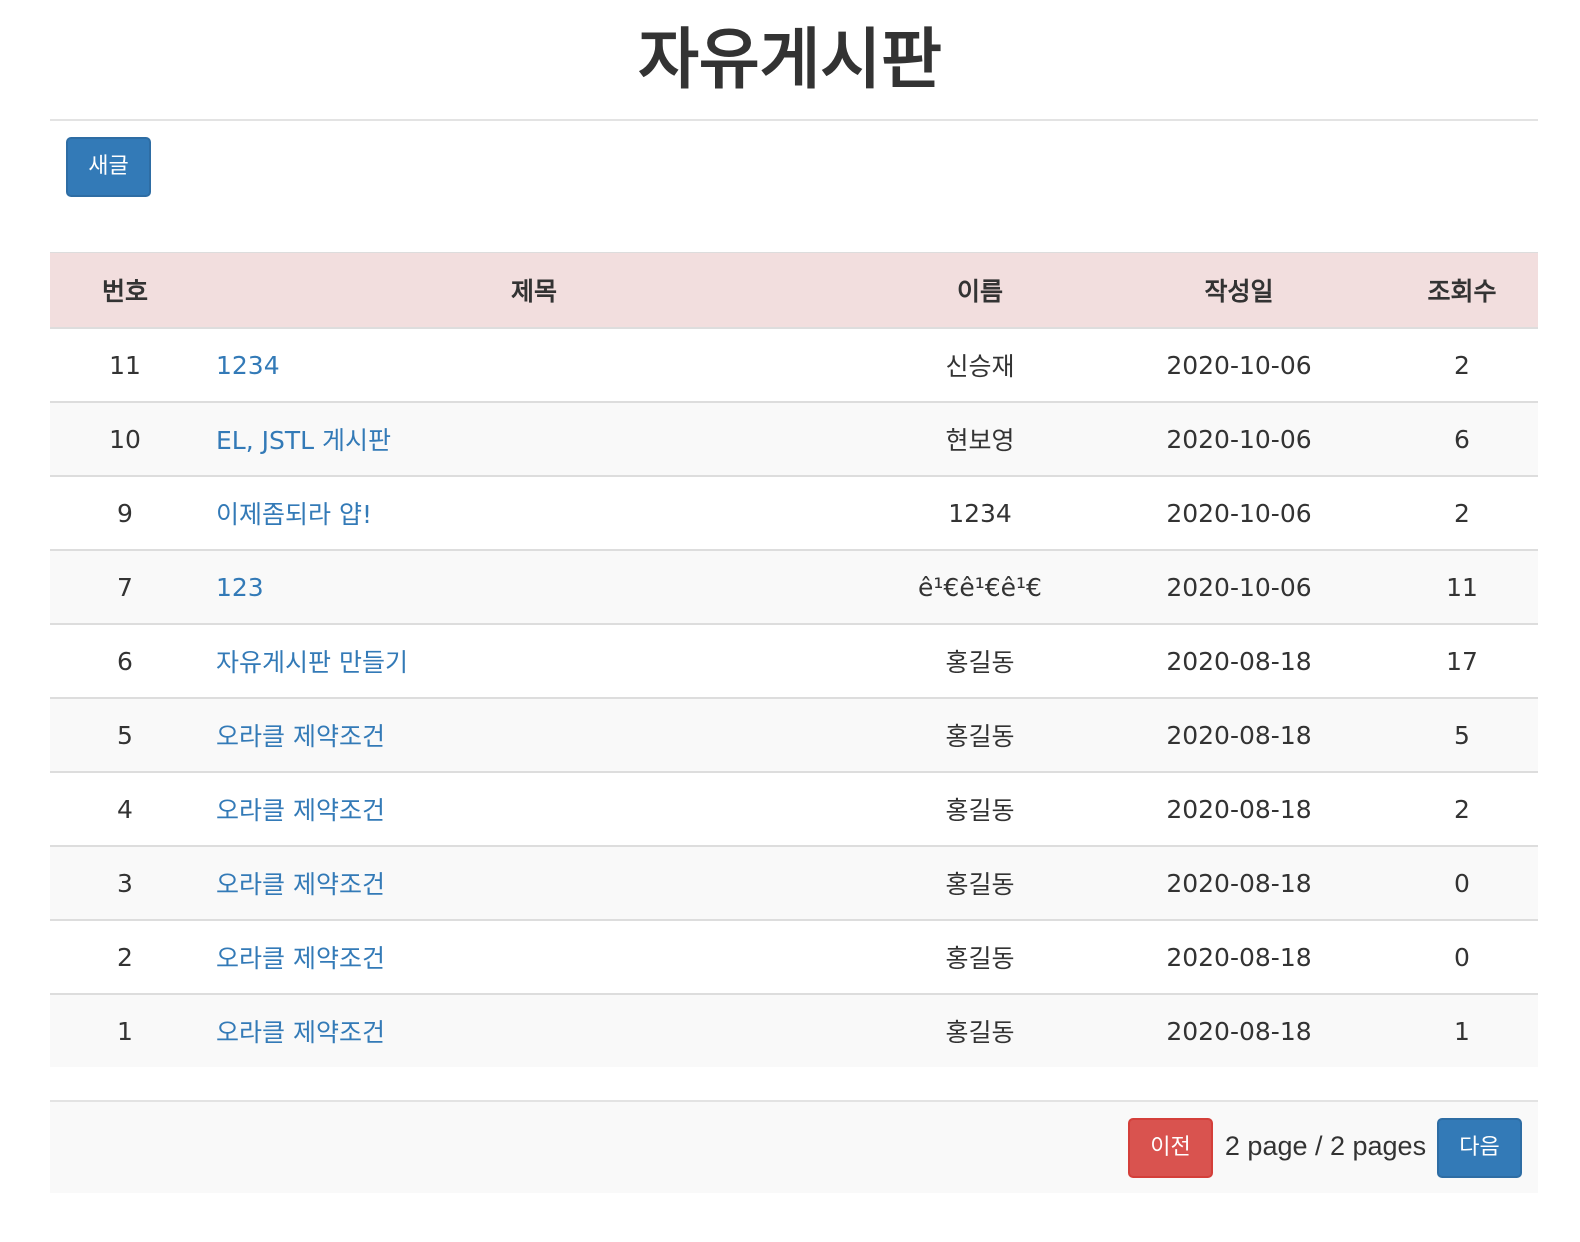 This screenshot has width=1580, height=1242. I want to click on post-subject-cell: 자유게시판 만들기, so click(534, 661).